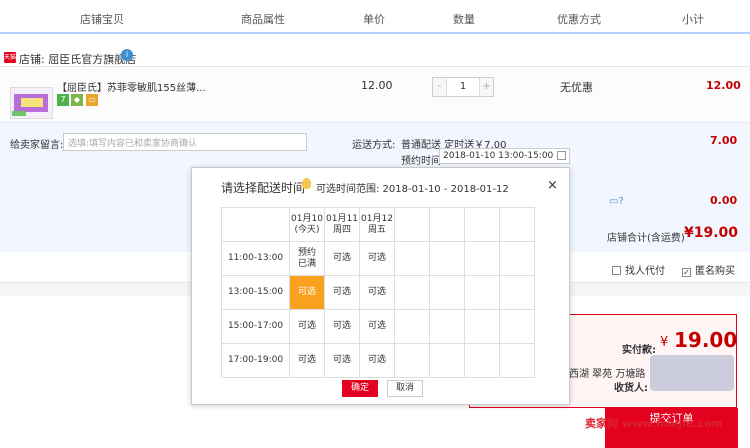  I want to click on qty-plus-button: +, so click(486, 87).